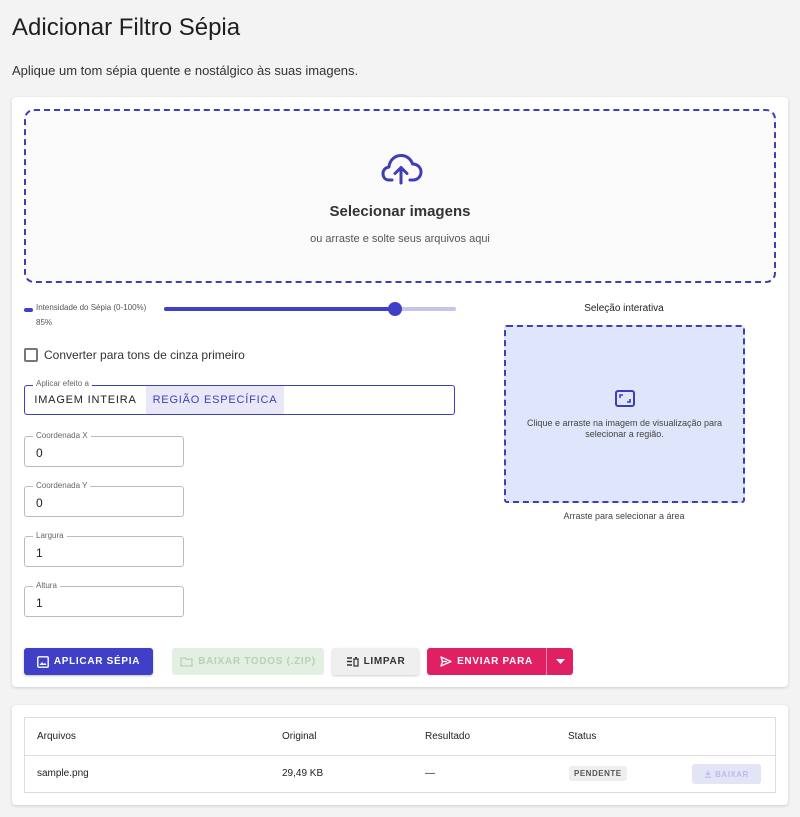  What do you see at coordinates (63, 773) in the screenshot?
I see `row-file-name: sample.png` at bounding box center [63, 773].